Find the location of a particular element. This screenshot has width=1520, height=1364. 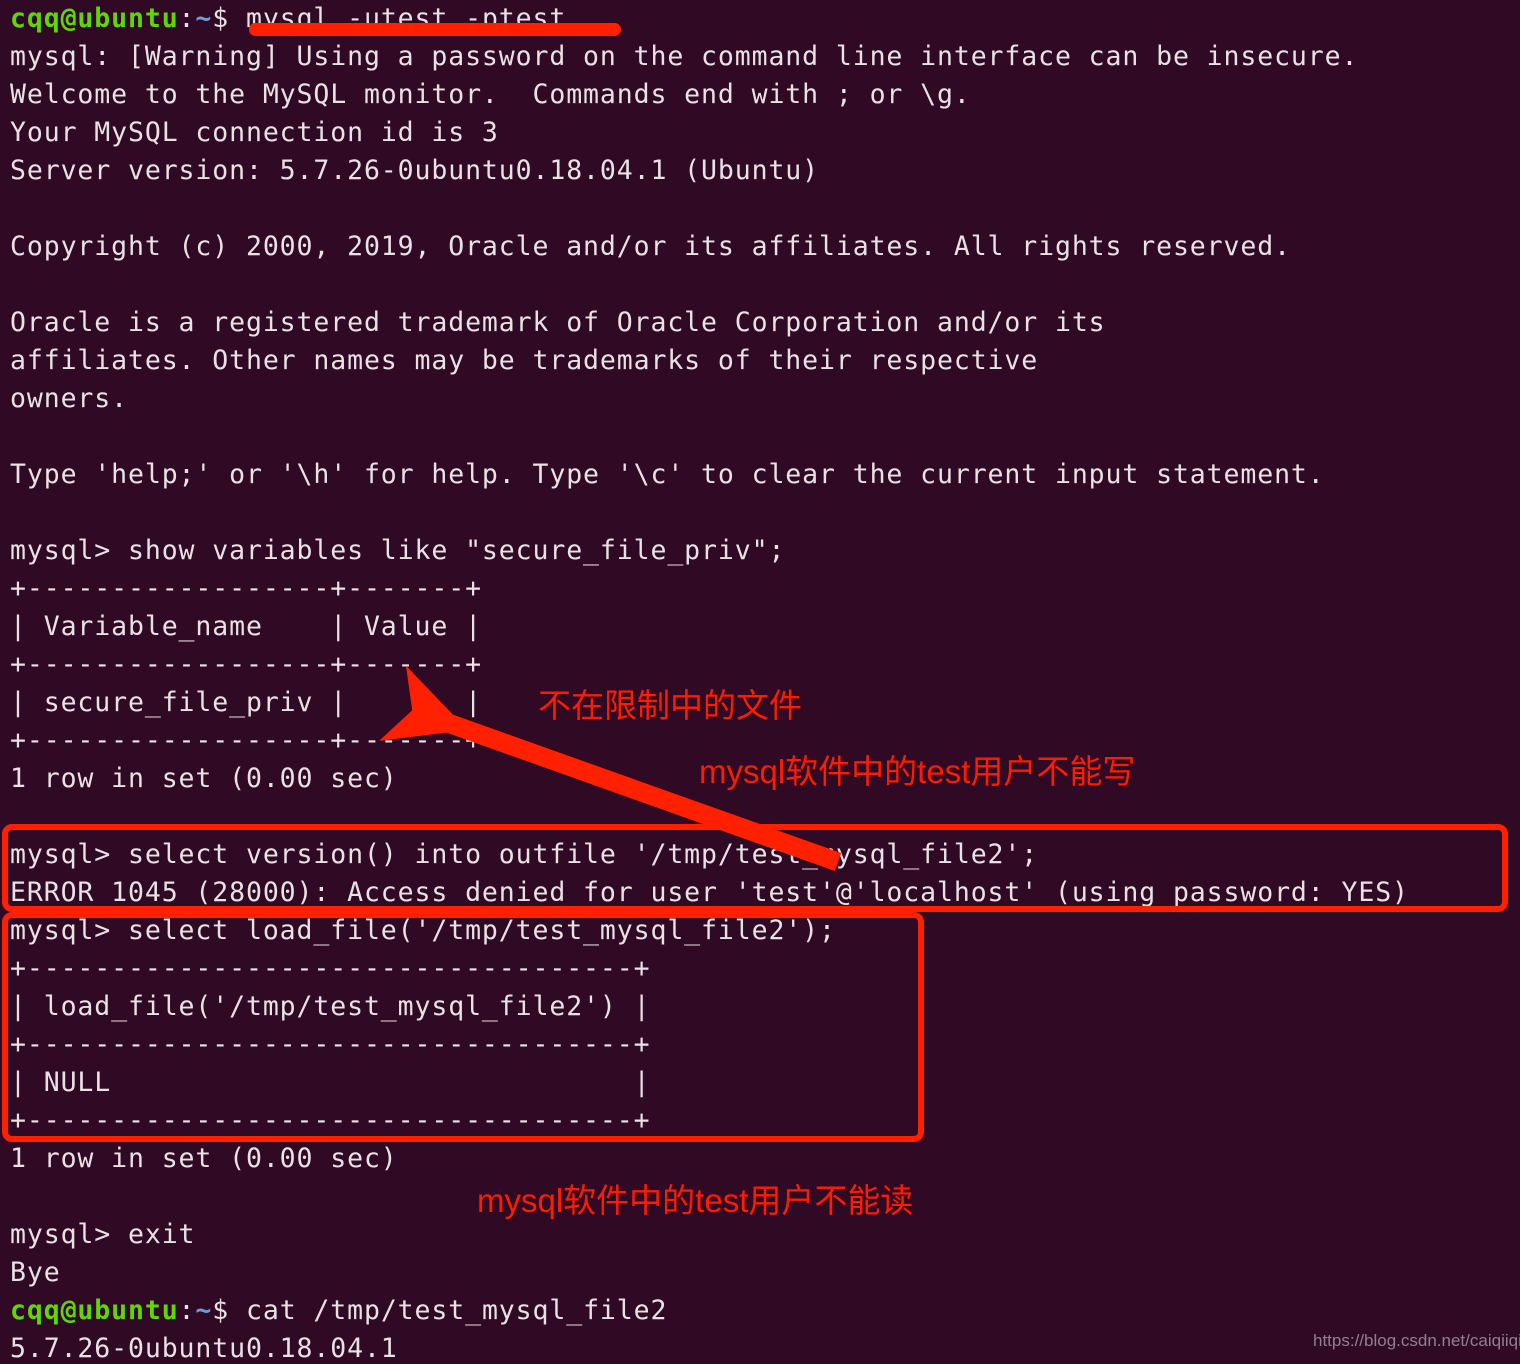

terminal-line: | secure_file_priv | | is located at coordinates (246, 702).